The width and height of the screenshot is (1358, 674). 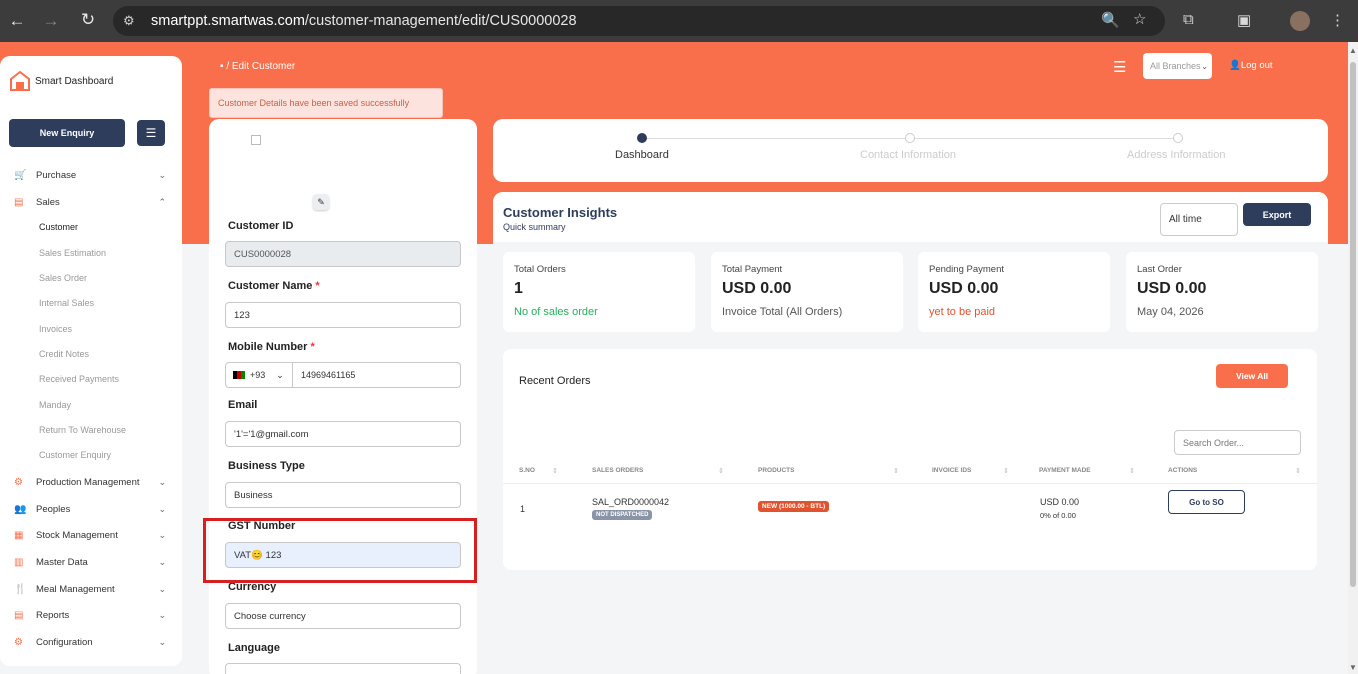 What do you see at coordinates (1244, 20) in the screenshot?
I see `tab-search-icon: ▣` at bounding box center [1244, 20].